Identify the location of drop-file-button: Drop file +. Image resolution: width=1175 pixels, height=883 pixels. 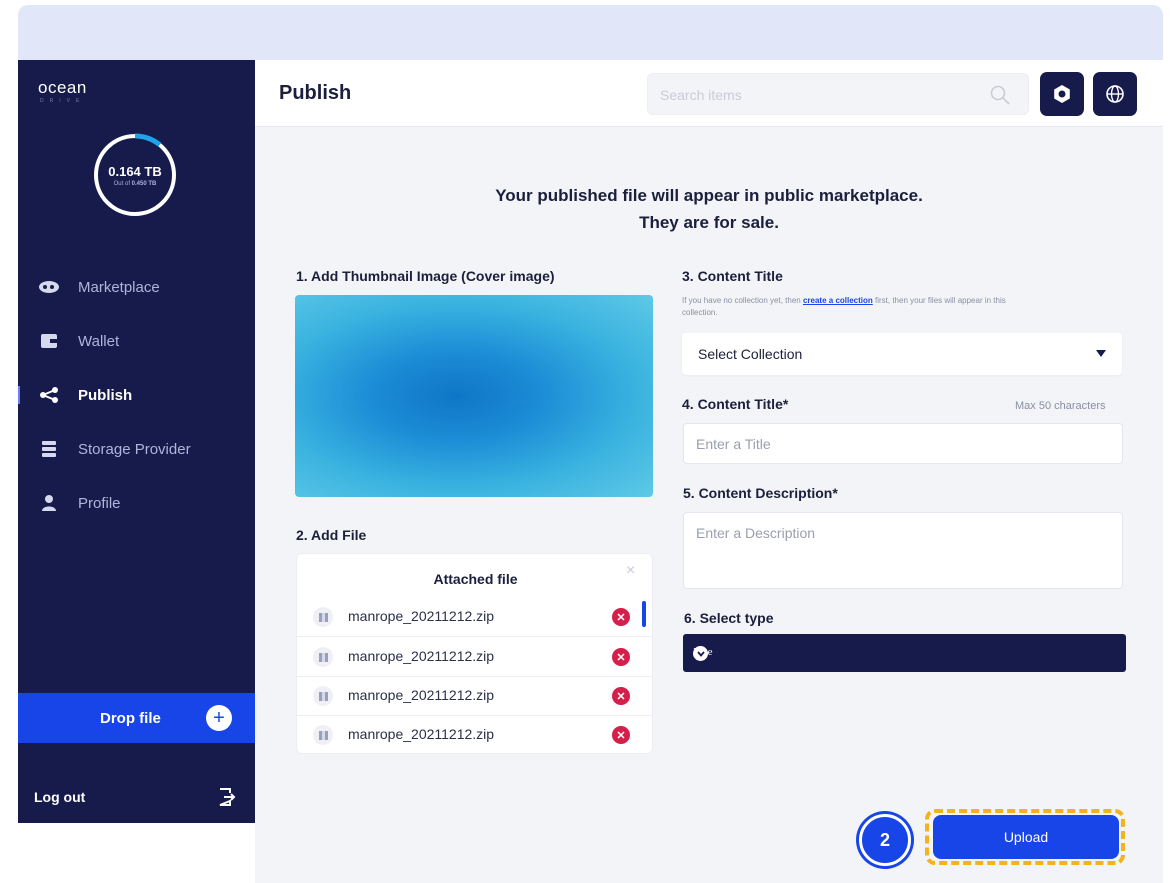
(136, 718).